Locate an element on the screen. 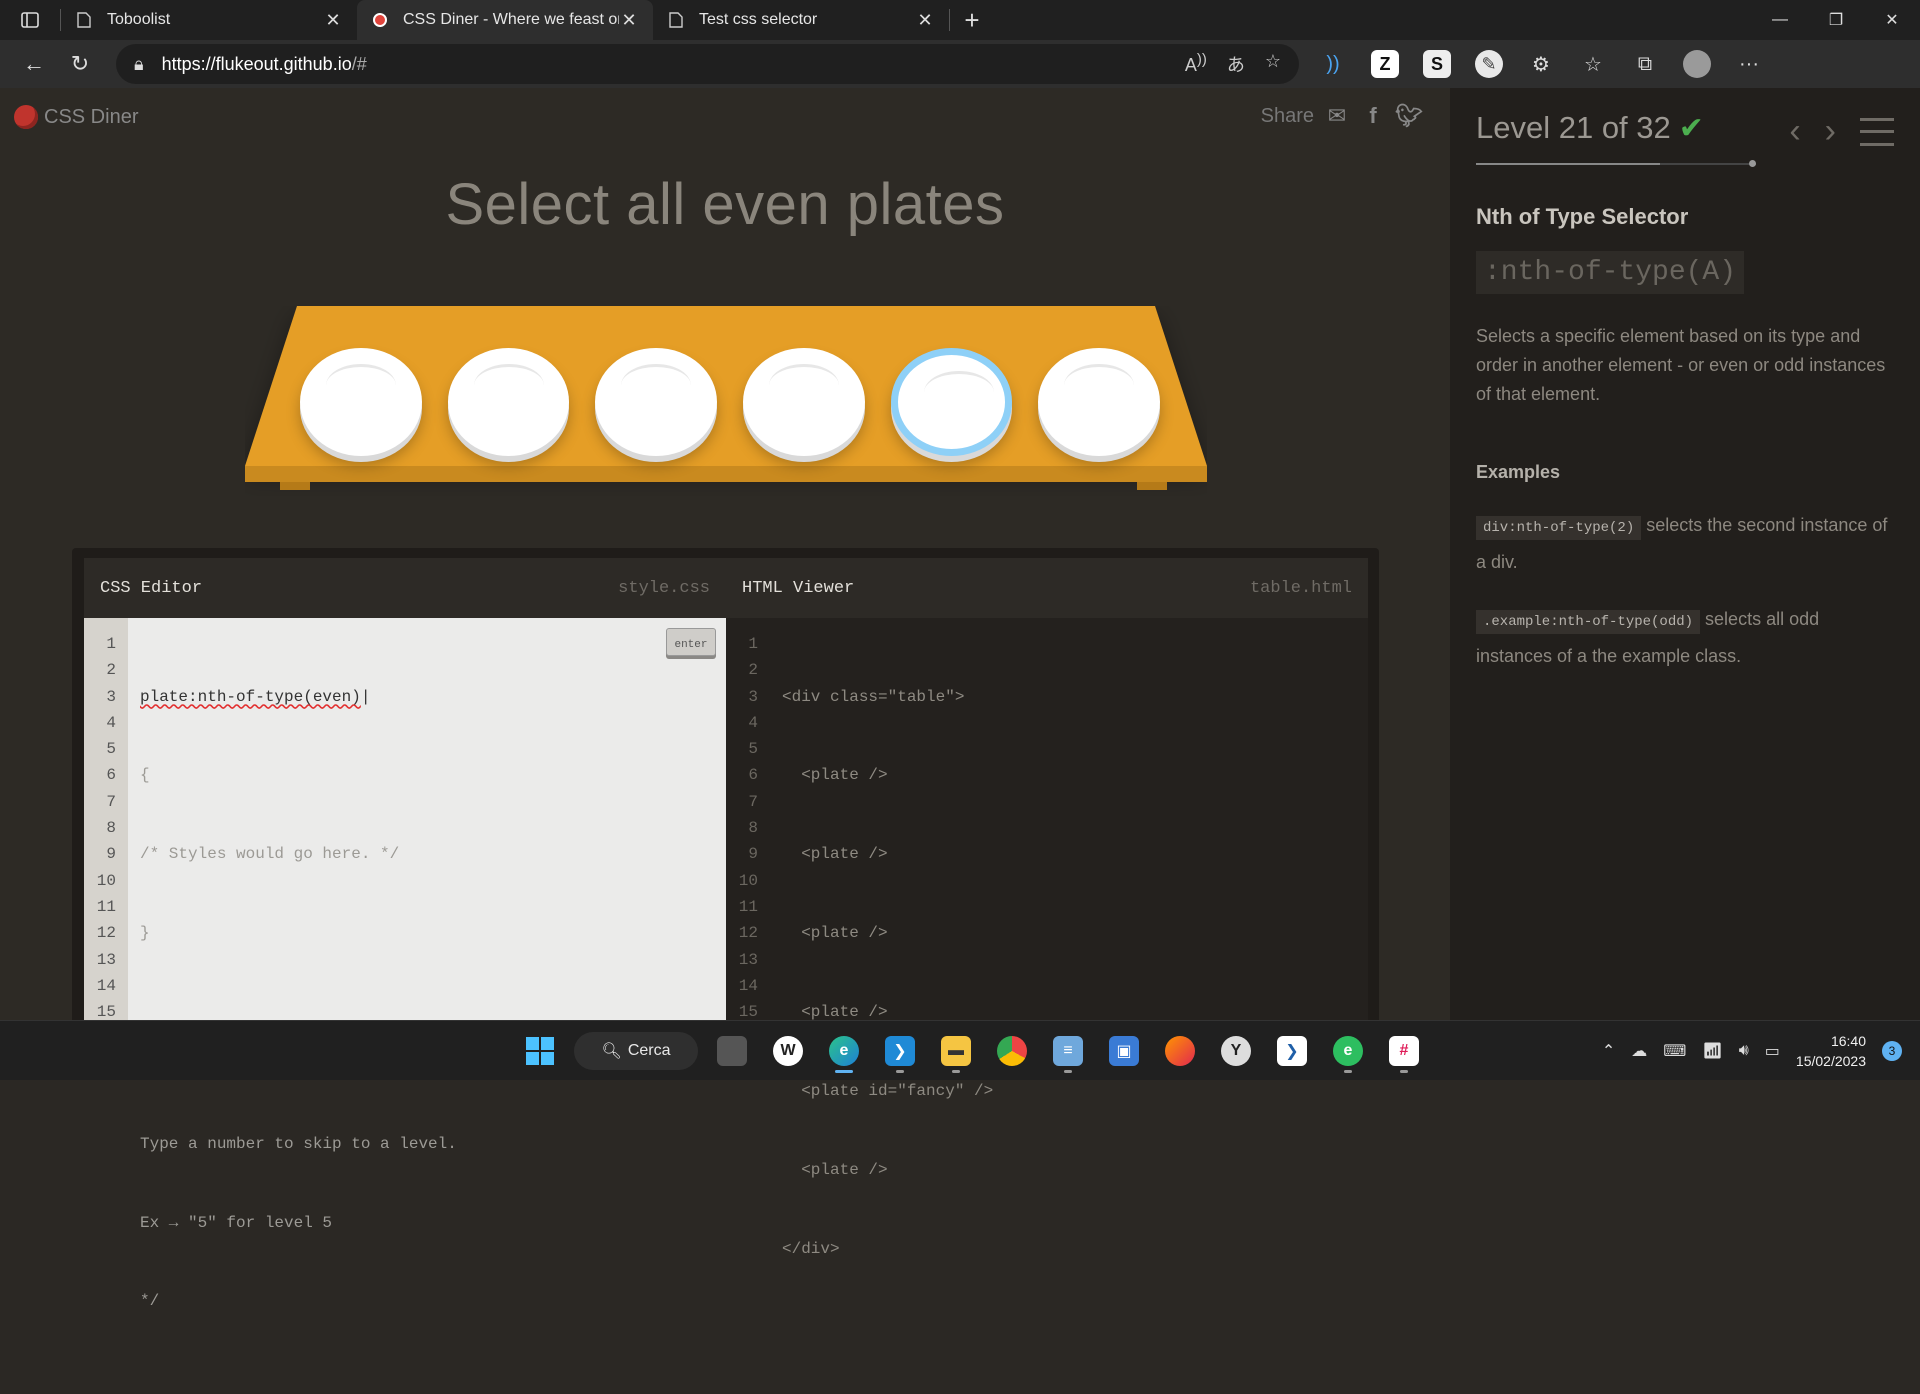  chrome-icon is located at coordinates (1012, 1051).